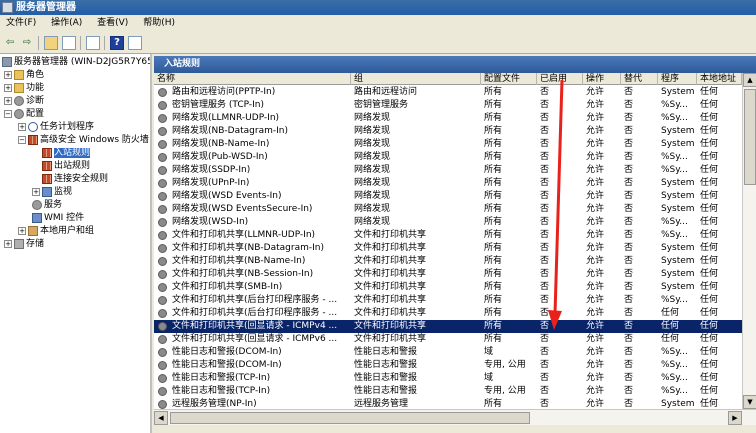 The image size is (756, 433). Describe the element at coordinates (448, 183) in the screenshot. I see `table-row: 网络发现(UPnP-In) 网络发现 所有 否 允许 否 System 任何` at that location.